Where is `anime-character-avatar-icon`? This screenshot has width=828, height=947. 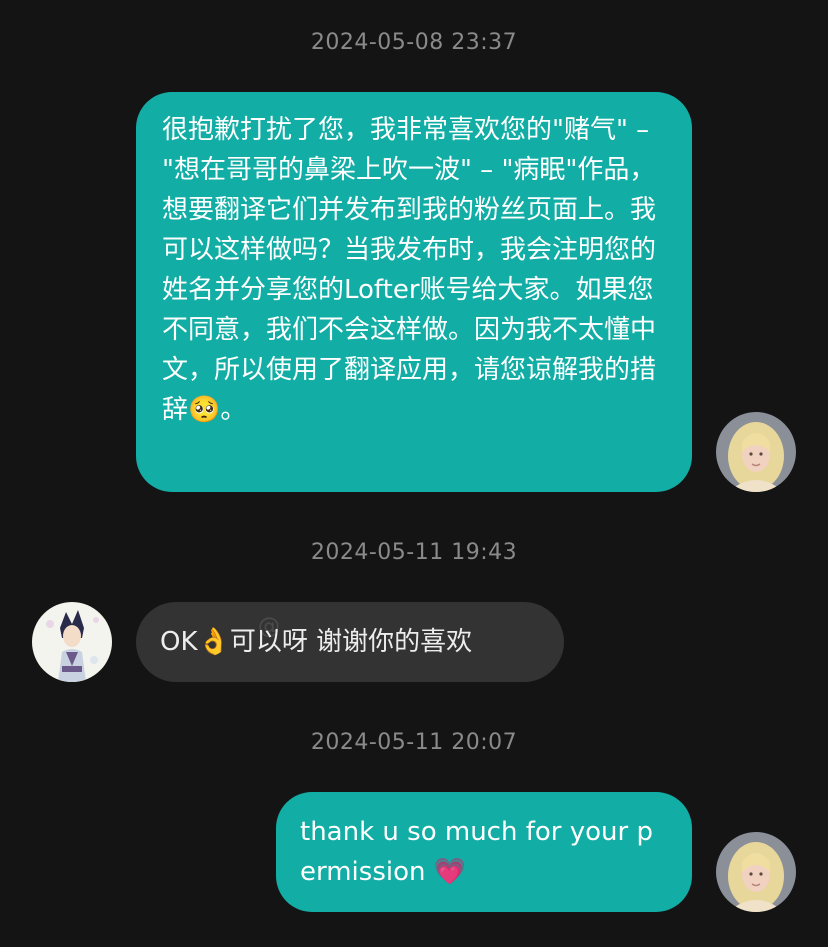
anime-character-avatar-icon is located at coordinates (72, 642).